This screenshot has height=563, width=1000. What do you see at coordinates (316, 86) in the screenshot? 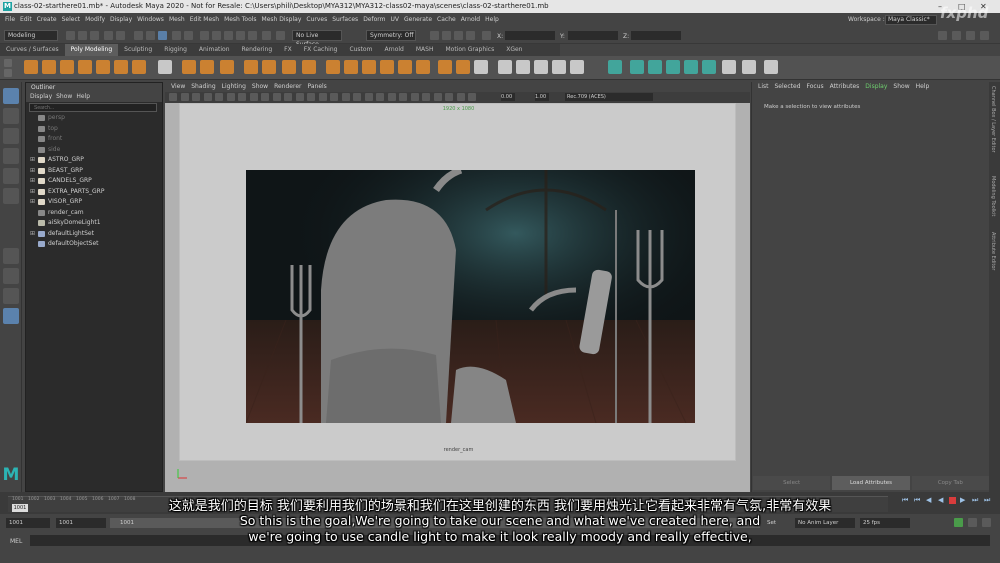
I see `viewport-menu-panels: Panels` at bounding box center [316, 86].